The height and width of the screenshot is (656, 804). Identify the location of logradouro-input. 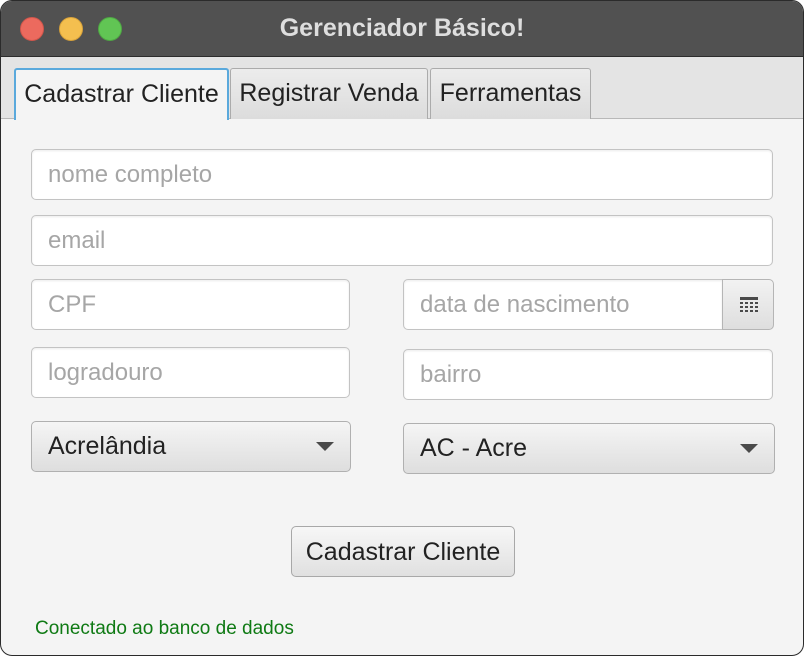
(190, 372).